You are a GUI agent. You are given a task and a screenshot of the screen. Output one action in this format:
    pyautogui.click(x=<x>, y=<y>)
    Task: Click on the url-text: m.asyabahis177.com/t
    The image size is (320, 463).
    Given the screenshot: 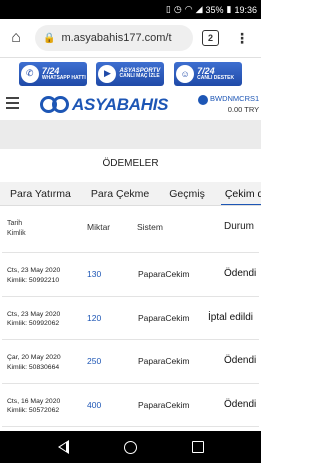 What is the action you would take?
    pyautogui.click(x=116, y=38)
    